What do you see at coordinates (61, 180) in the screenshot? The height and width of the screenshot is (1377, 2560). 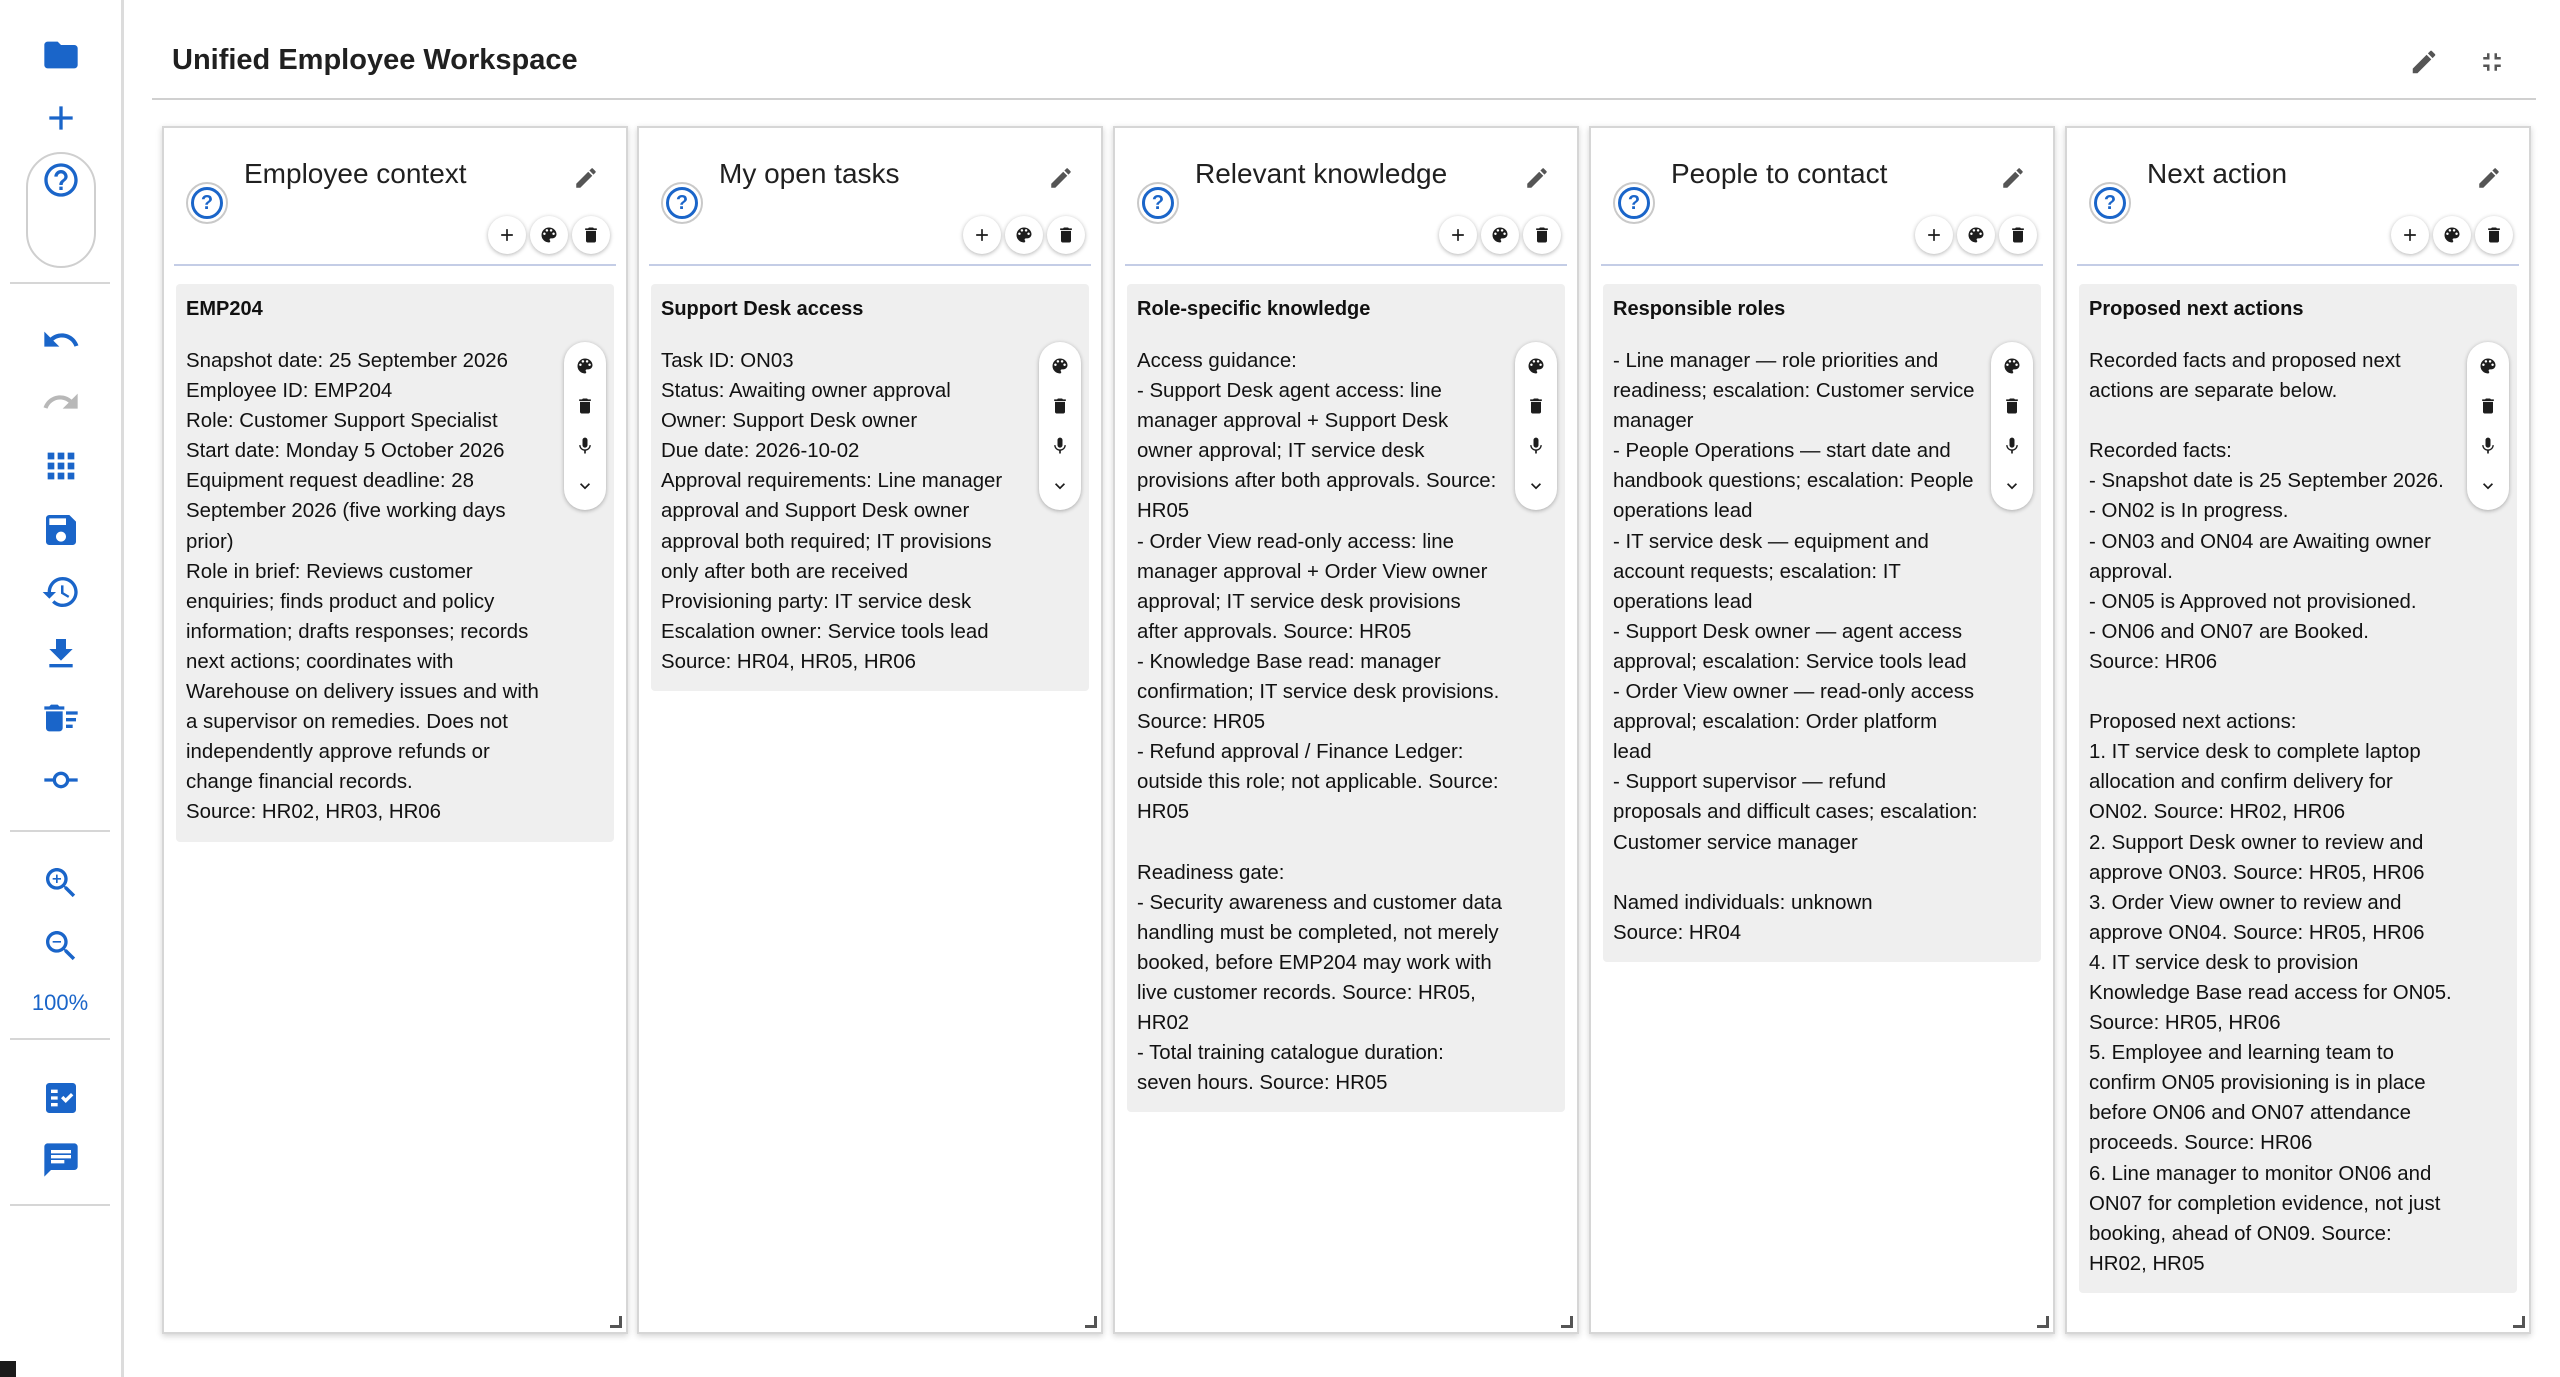 I see `help-icon` at bounding box center [61, 180].